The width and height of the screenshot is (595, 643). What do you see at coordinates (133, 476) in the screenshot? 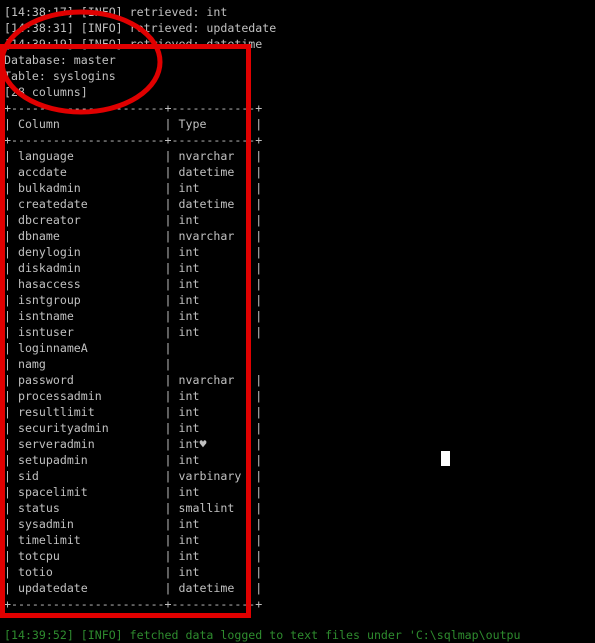
I see `table-row: | sid | varbinary |` at bounding box center [133, 476].